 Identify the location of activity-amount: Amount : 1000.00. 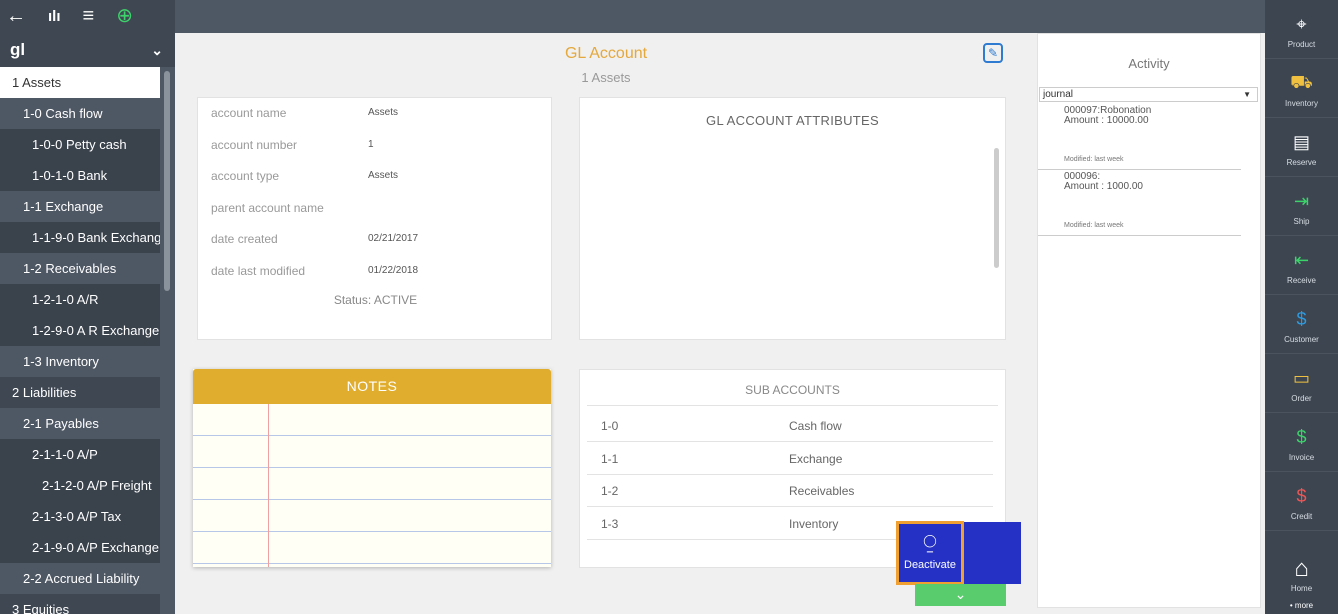
(1103, 186).